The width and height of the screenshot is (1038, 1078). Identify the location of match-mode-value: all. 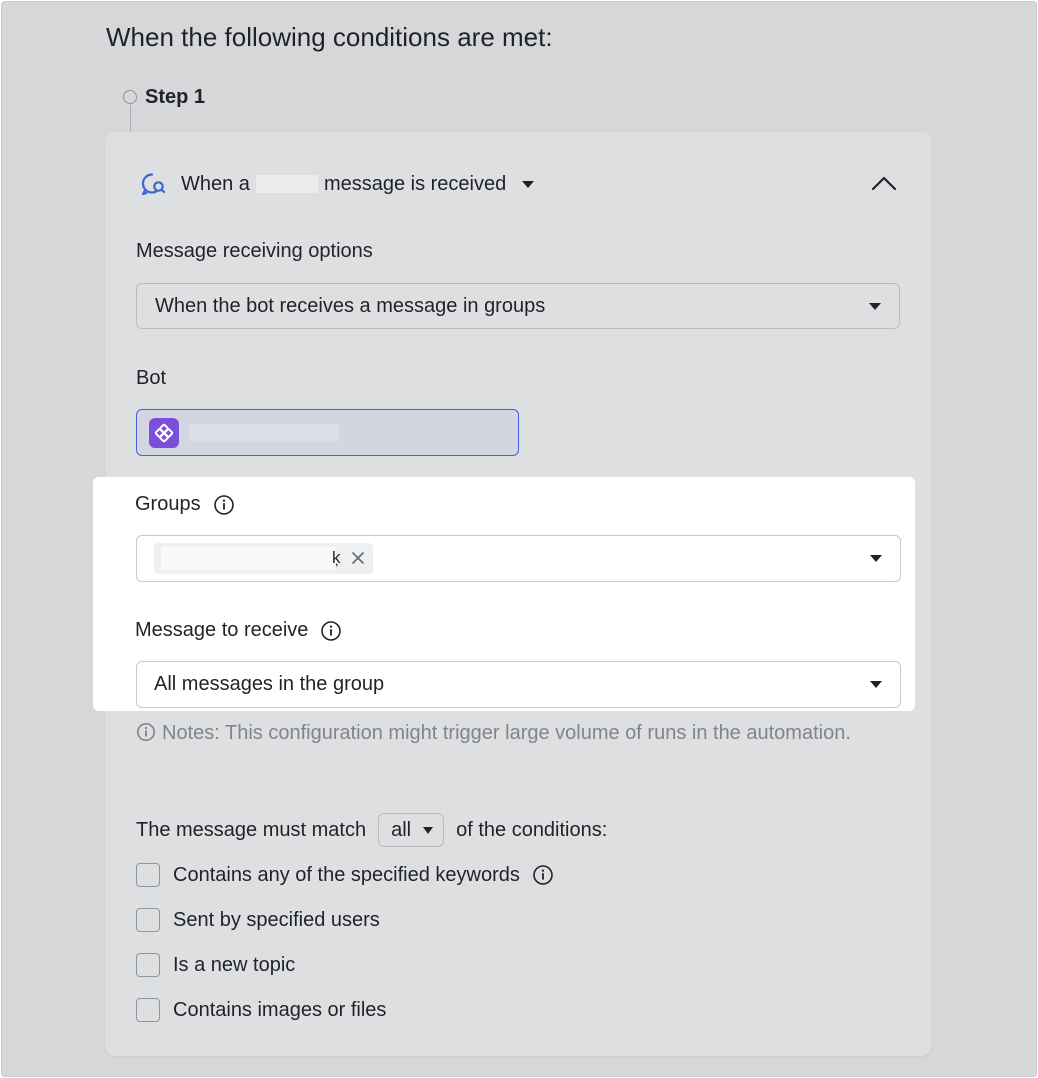
(401, 829).